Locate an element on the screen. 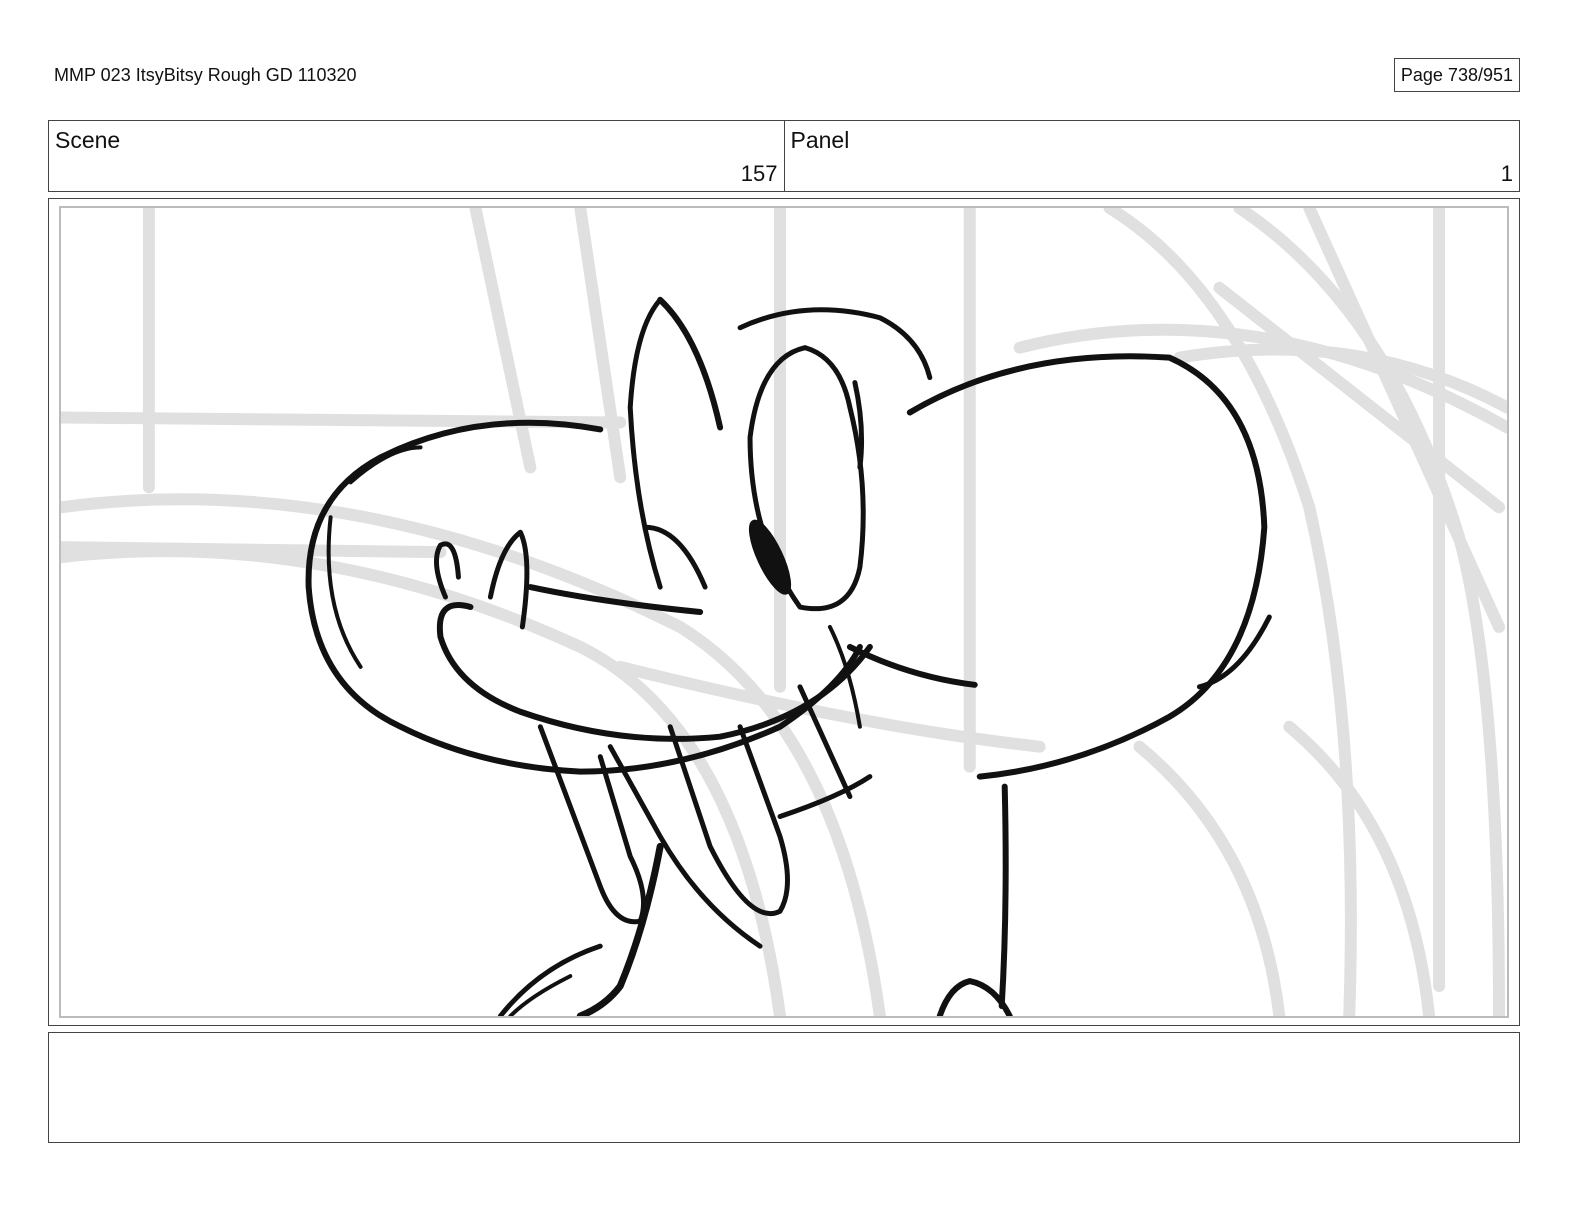 The width and height of the screenshot is (1582, 1225). panel-label: Panel is located at coordinates (820, 140).